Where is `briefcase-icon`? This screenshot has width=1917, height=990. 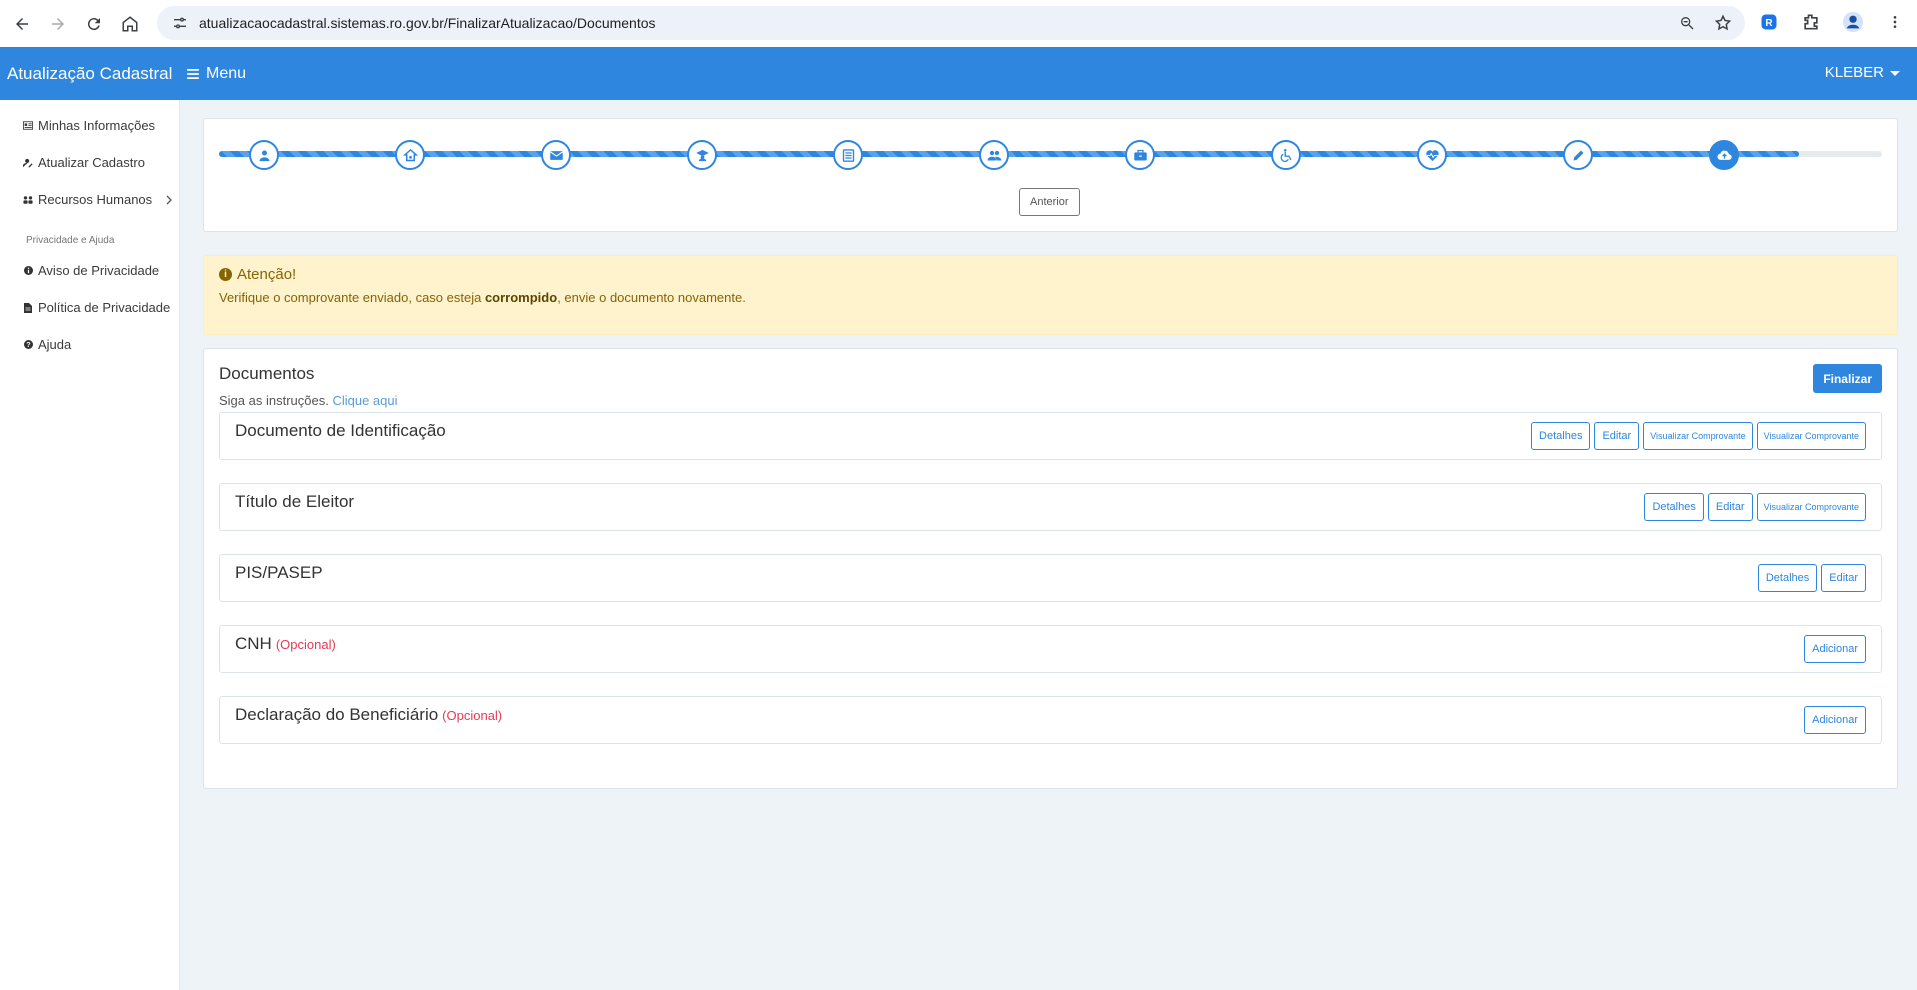
briefcase-icon is located at coordinates (1140, 154).